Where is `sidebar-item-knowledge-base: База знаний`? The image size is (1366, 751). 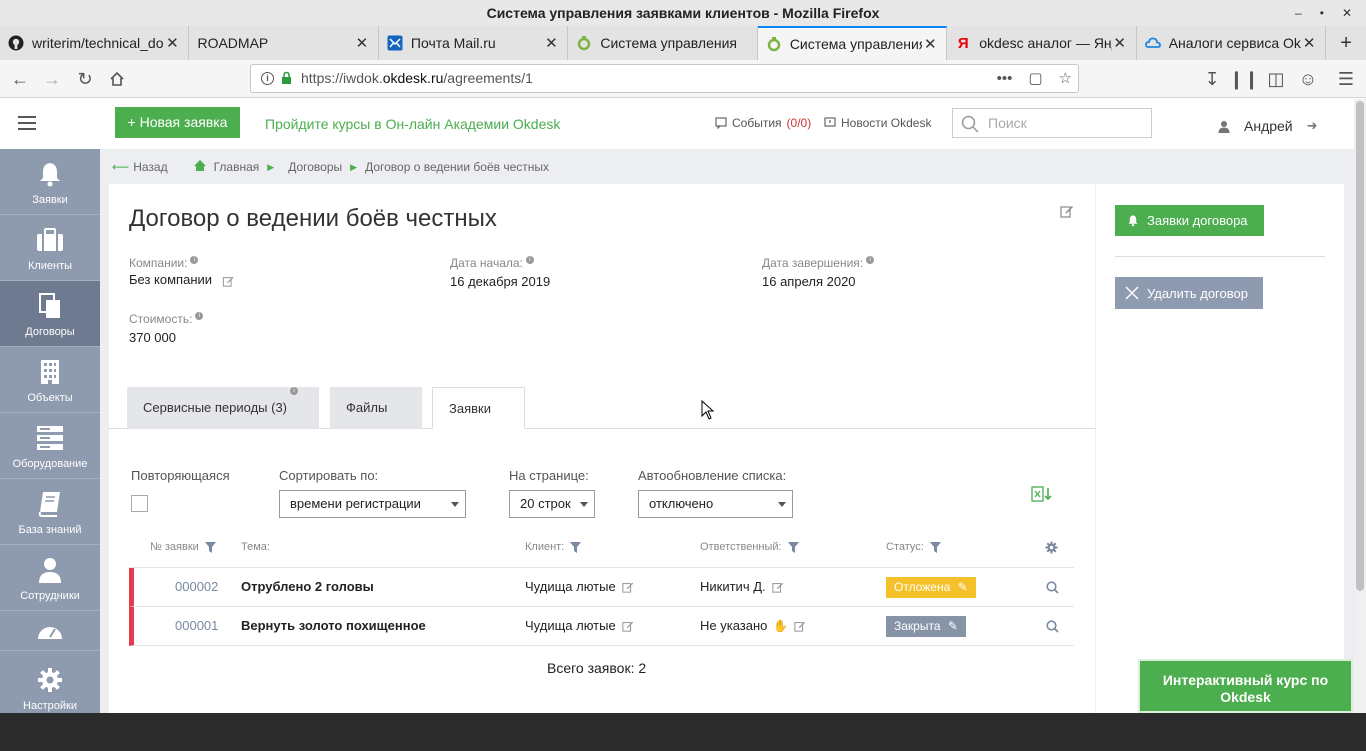 sidebar-item-knowledge-base: База знаний is located at coordinates (50, 512).